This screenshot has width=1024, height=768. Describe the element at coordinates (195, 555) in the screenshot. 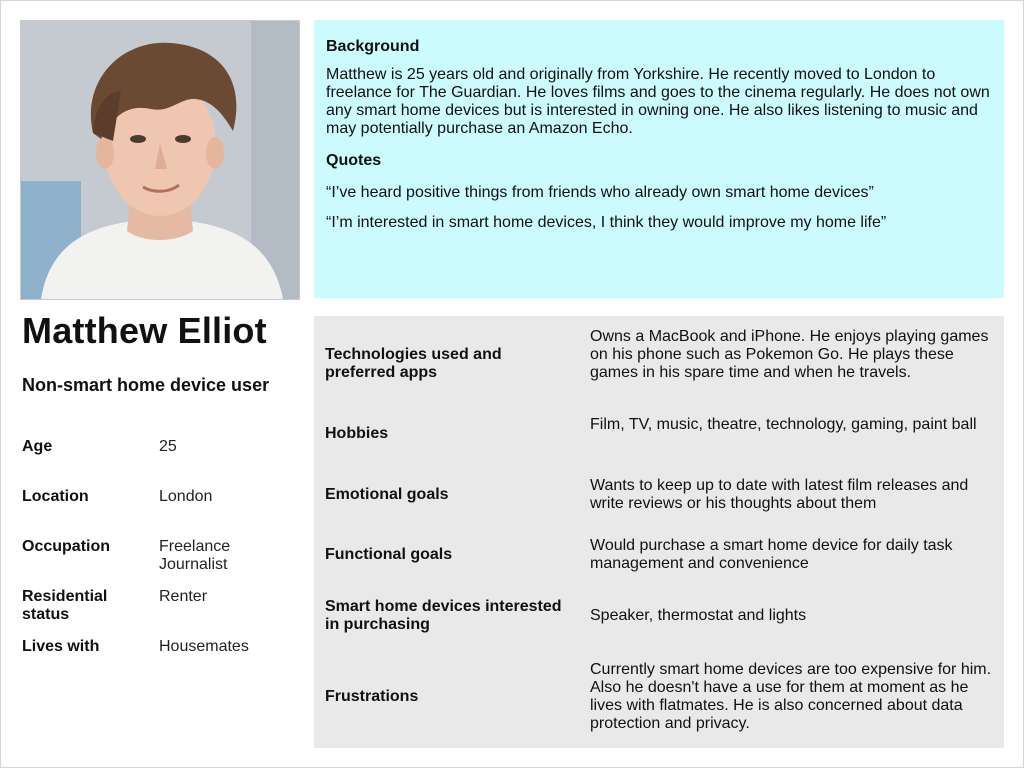

I see `demo-value: Freelance Journalist` at that location.